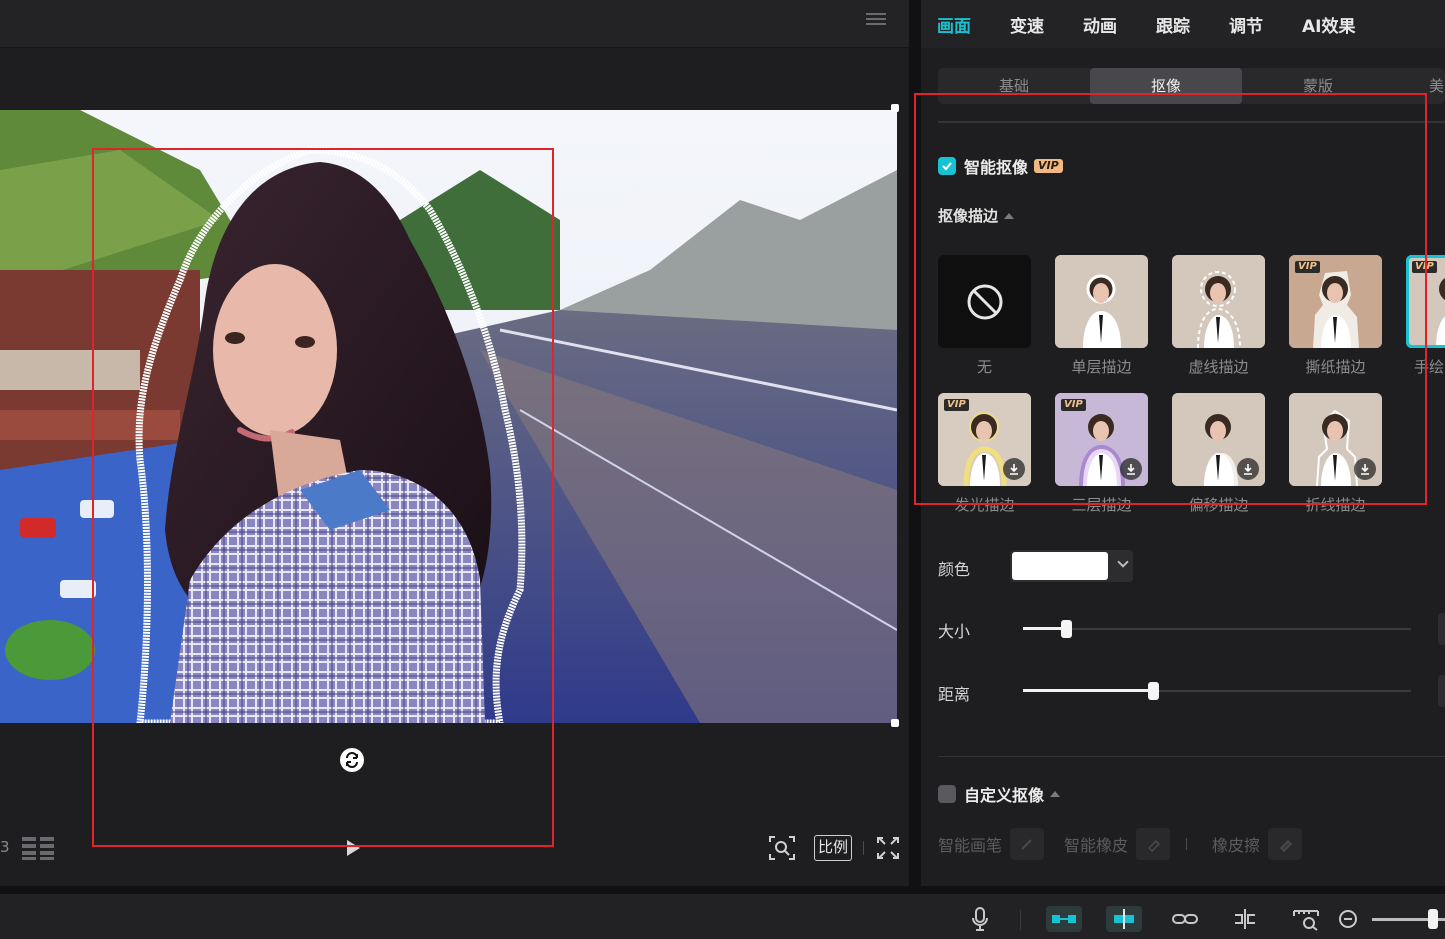 The height and width of the screenshot is (939, 1445). I want to click on distance-value-box, so click(1441, 691).